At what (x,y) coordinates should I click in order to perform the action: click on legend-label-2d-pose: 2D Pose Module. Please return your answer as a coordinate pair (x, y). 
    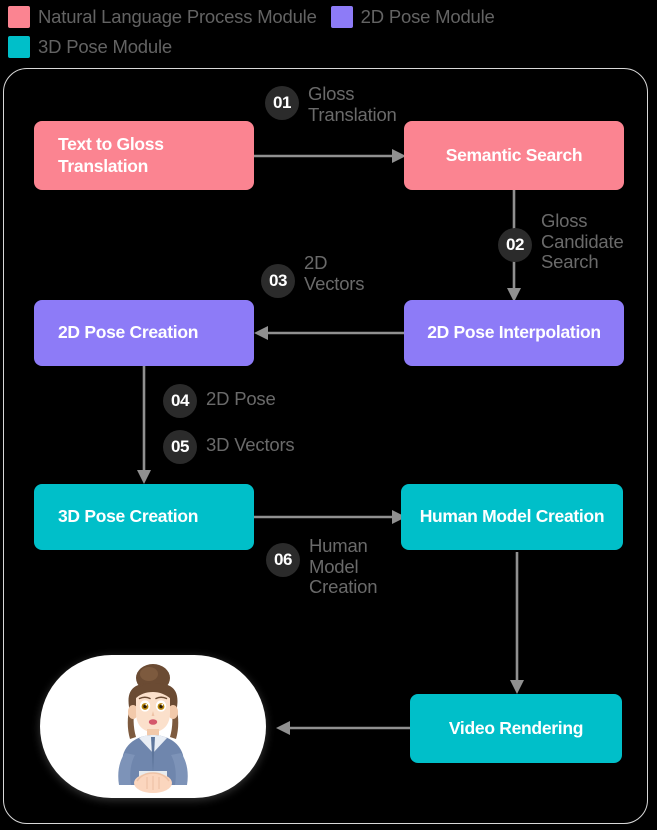
    Looking at the image, I should click on (427, 16).